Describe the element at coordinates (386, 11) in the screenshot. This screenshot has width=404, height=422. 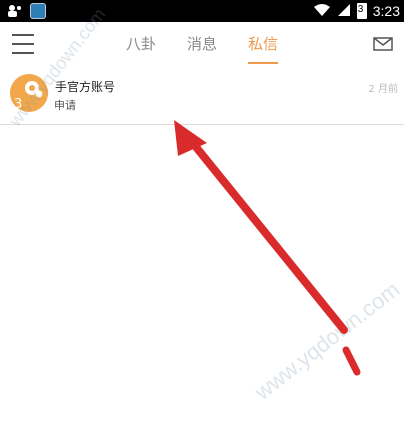
I see `status-time: 3:23` at that location.